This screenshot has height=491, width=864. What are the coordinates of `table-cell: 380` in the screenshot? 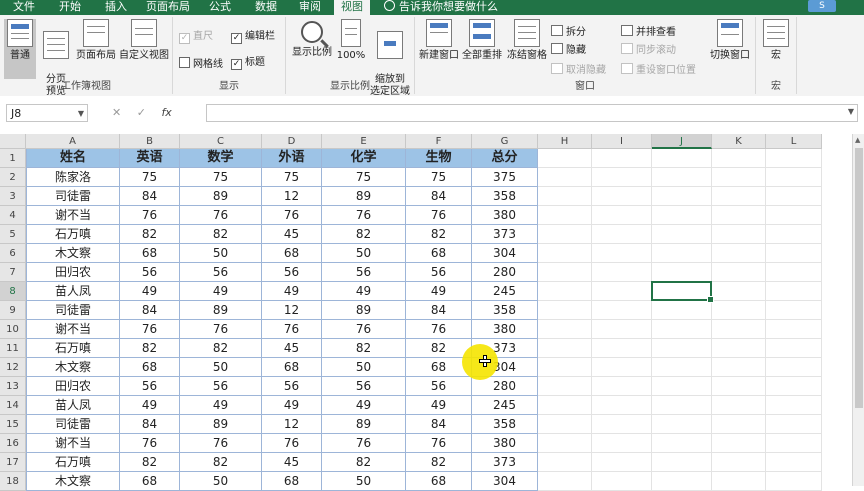 It's located at (505, 329).